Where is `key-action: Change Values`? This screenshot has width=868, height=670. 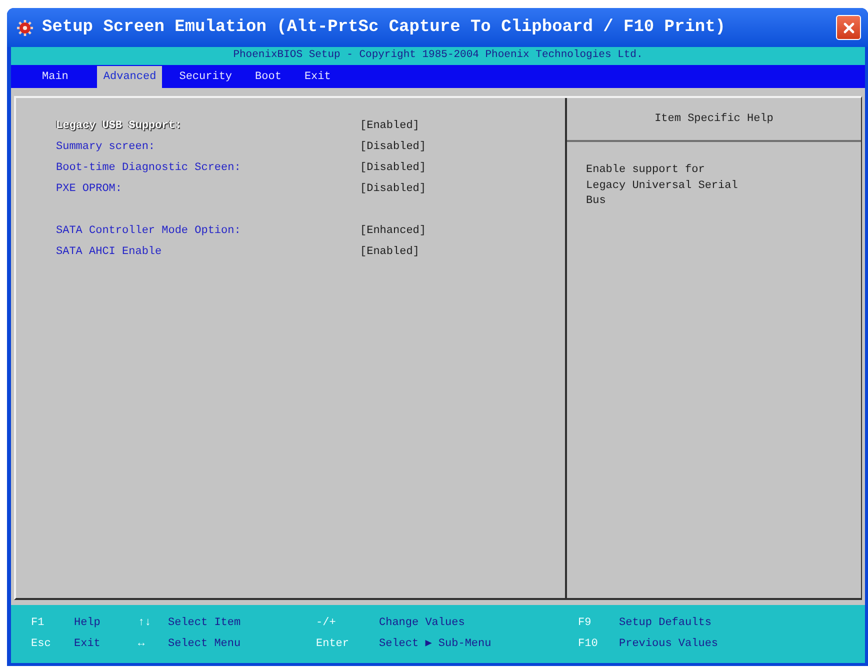
key-action: Change Values is located at coordinates (422, 624).